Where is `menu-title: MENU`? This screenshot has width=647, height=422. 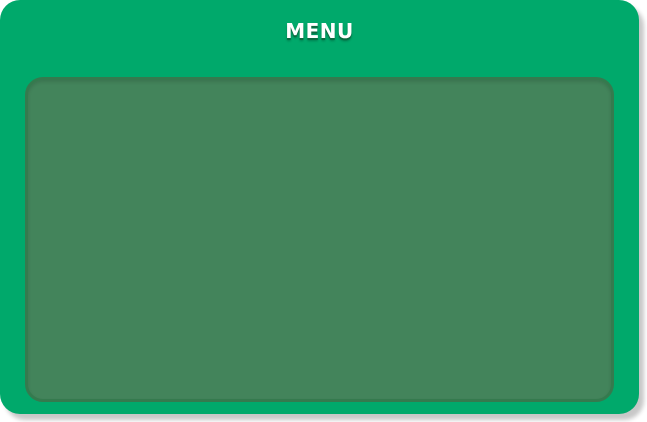
menu-title: MENU is located at coordinates (319, 31).